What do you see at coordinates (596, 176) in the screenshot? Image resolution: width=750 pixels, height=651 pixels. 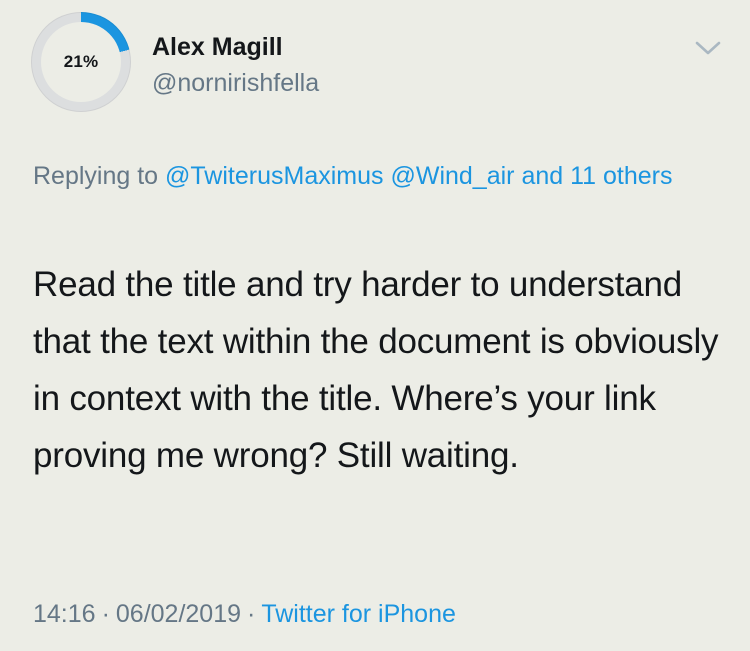 I see `and-others-link: and 11 others` at bounding box center [596, 176].